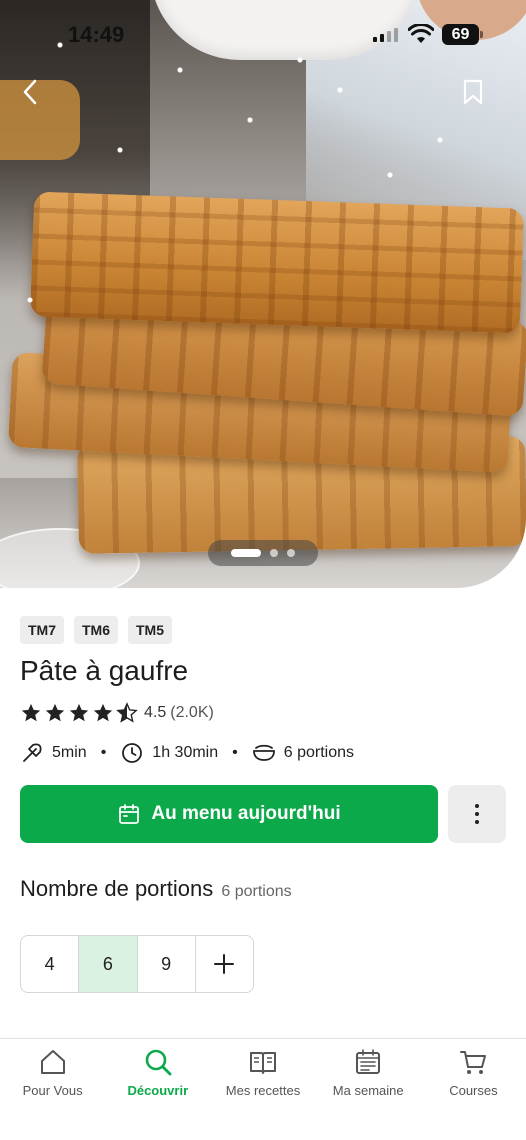 The height and width of the screenshot is (1140, 526). I want to click on nav-label: Ma semaine, so click(368, 1090).